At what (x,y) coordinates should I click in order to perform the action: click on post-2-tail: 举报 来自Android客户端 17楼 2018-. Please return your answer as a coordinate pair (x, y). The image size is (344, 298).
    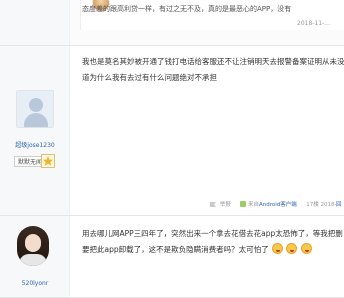
    Looking at the image, I should click on (273, 204).